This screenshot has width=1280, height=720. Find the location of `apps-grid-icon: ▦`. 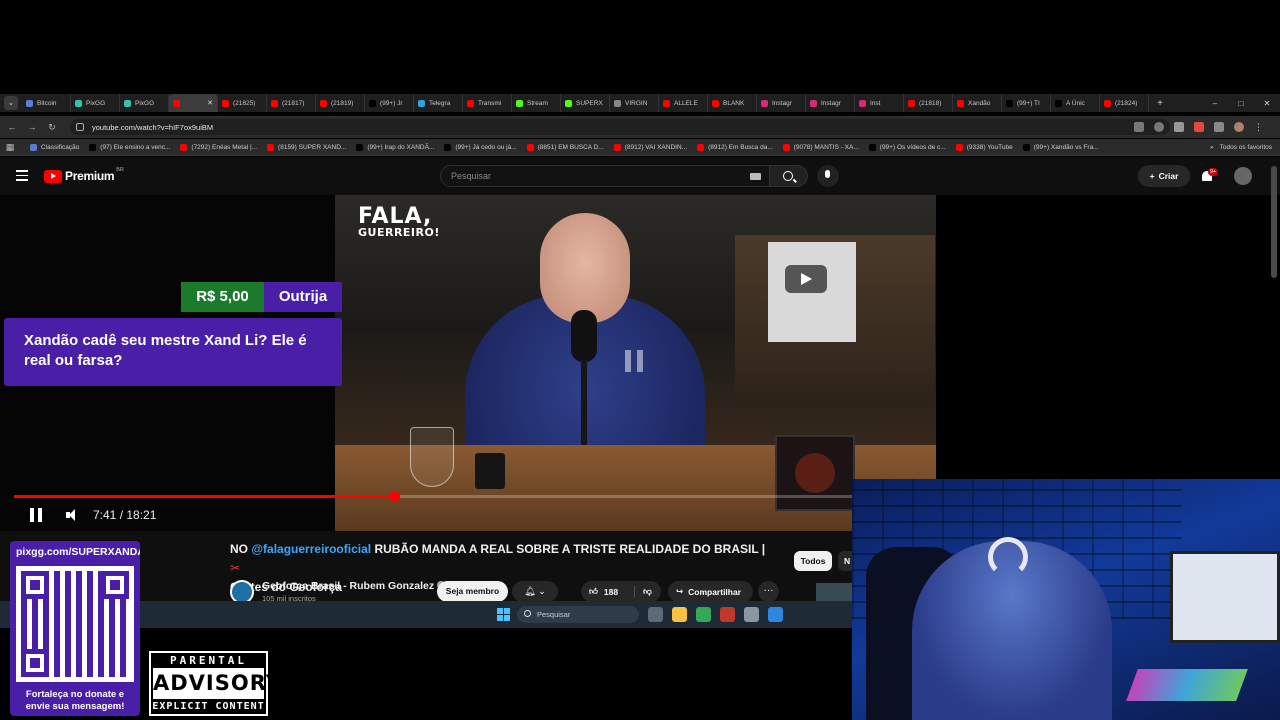

apps-grid-icon: ▦ is located at coordinates (10, 147).